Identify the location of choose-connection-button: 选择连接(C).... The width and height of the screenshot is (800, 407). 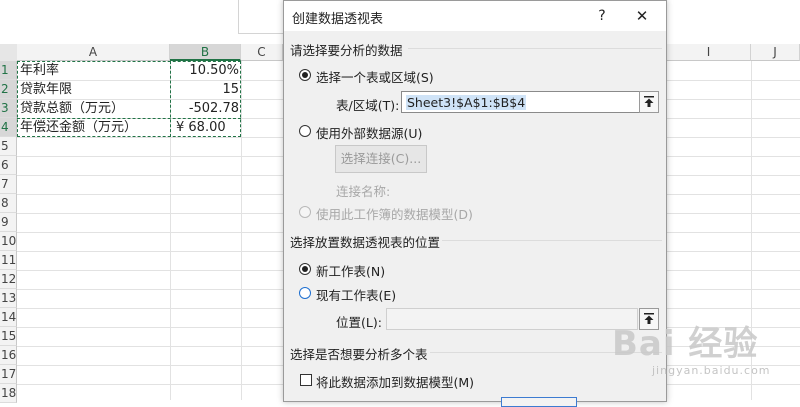
(381, 159).